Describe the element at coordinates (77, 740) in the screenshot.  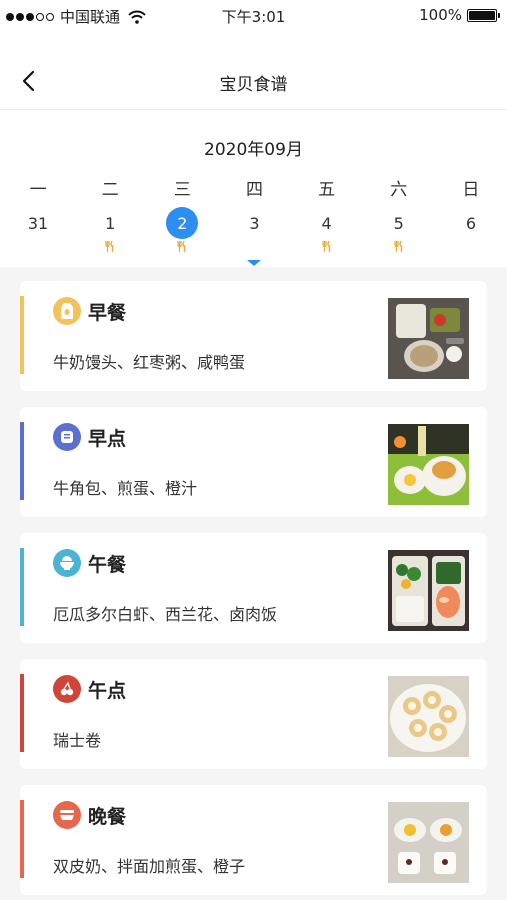
I see `meal-items: 瑞士卷` at that location.